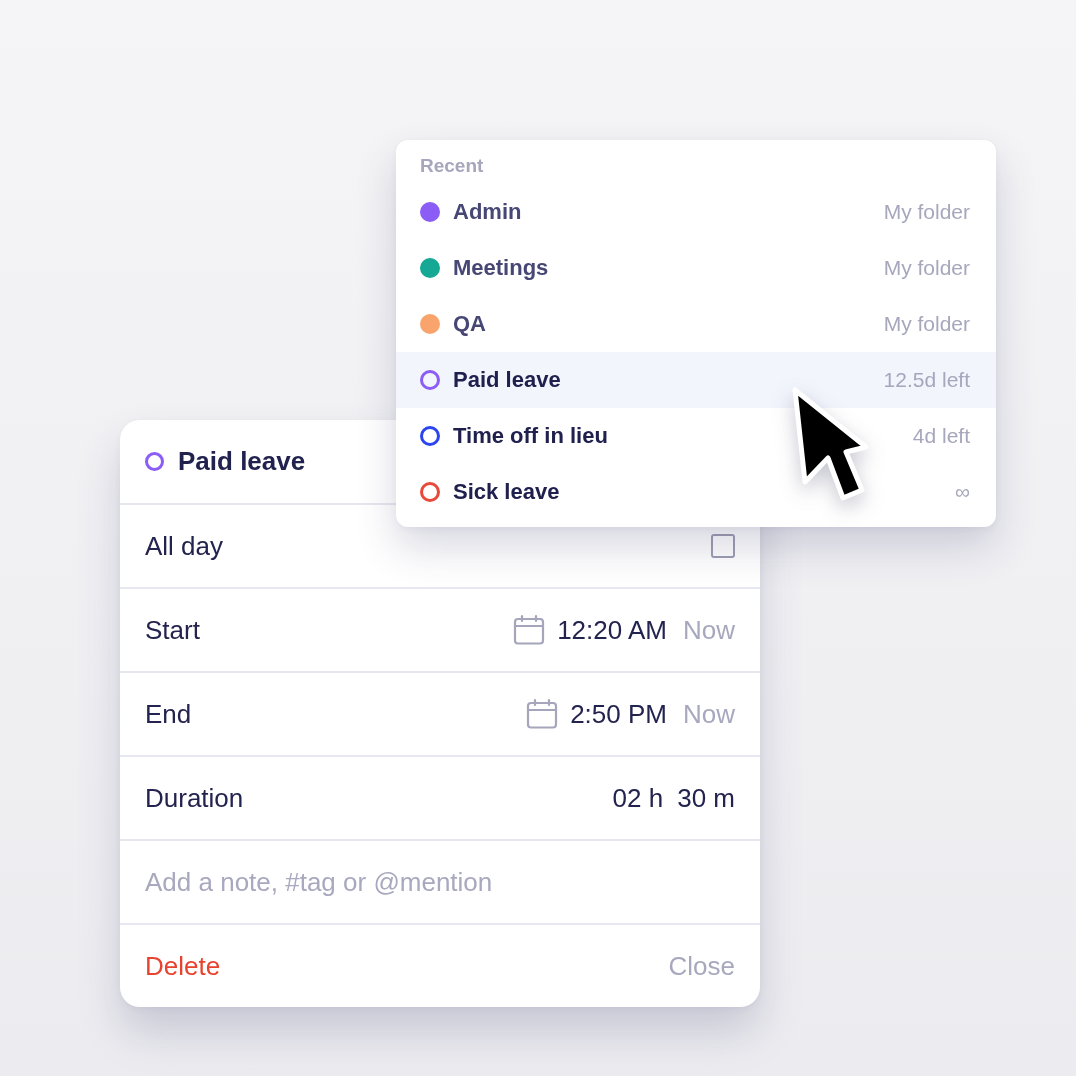  Describe the element at coordinates (452, 166) in the screenshot. I see `menu-heading: Recent` at that location.